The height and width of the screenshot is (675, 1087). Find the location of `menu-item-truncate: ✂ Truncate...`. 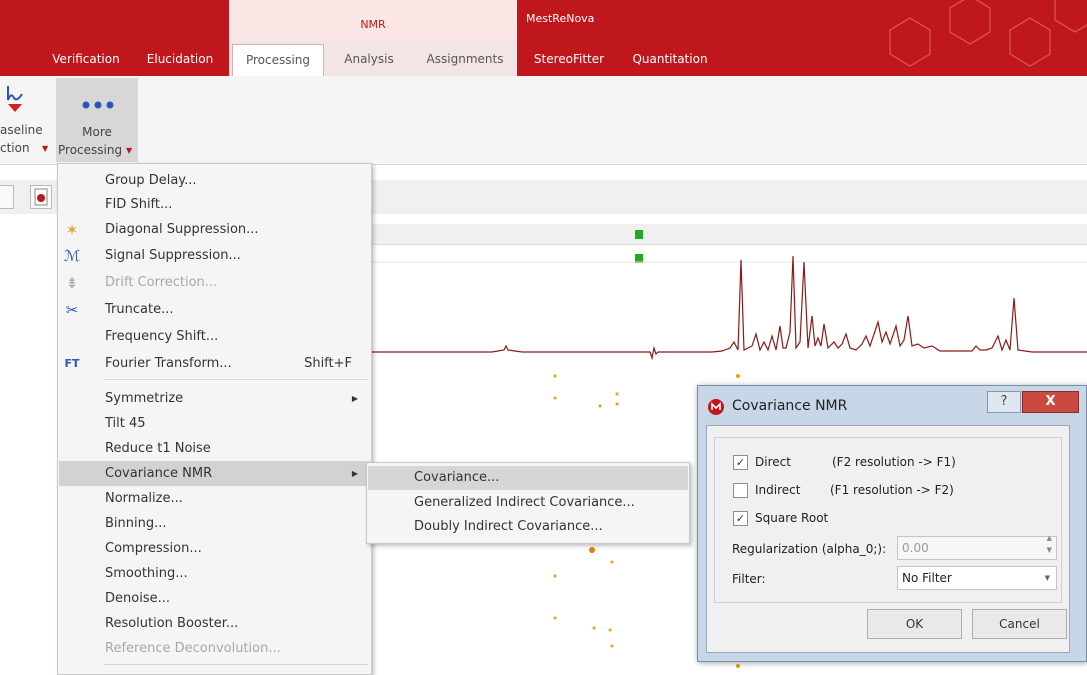

menu-item-truncate: ✂ Truncate... is located at coordinates (214, 309).